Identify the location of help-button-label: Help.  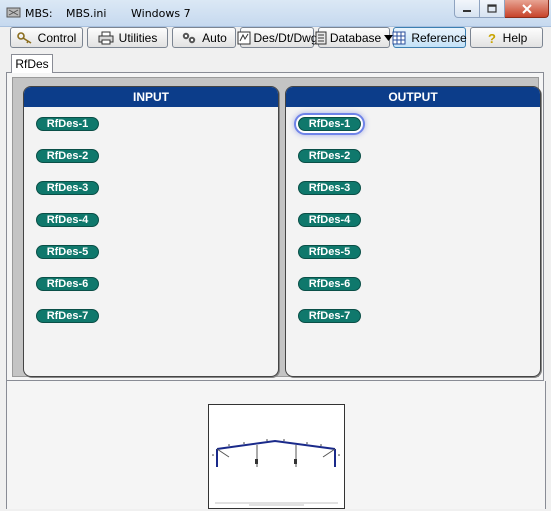
(515, 37).